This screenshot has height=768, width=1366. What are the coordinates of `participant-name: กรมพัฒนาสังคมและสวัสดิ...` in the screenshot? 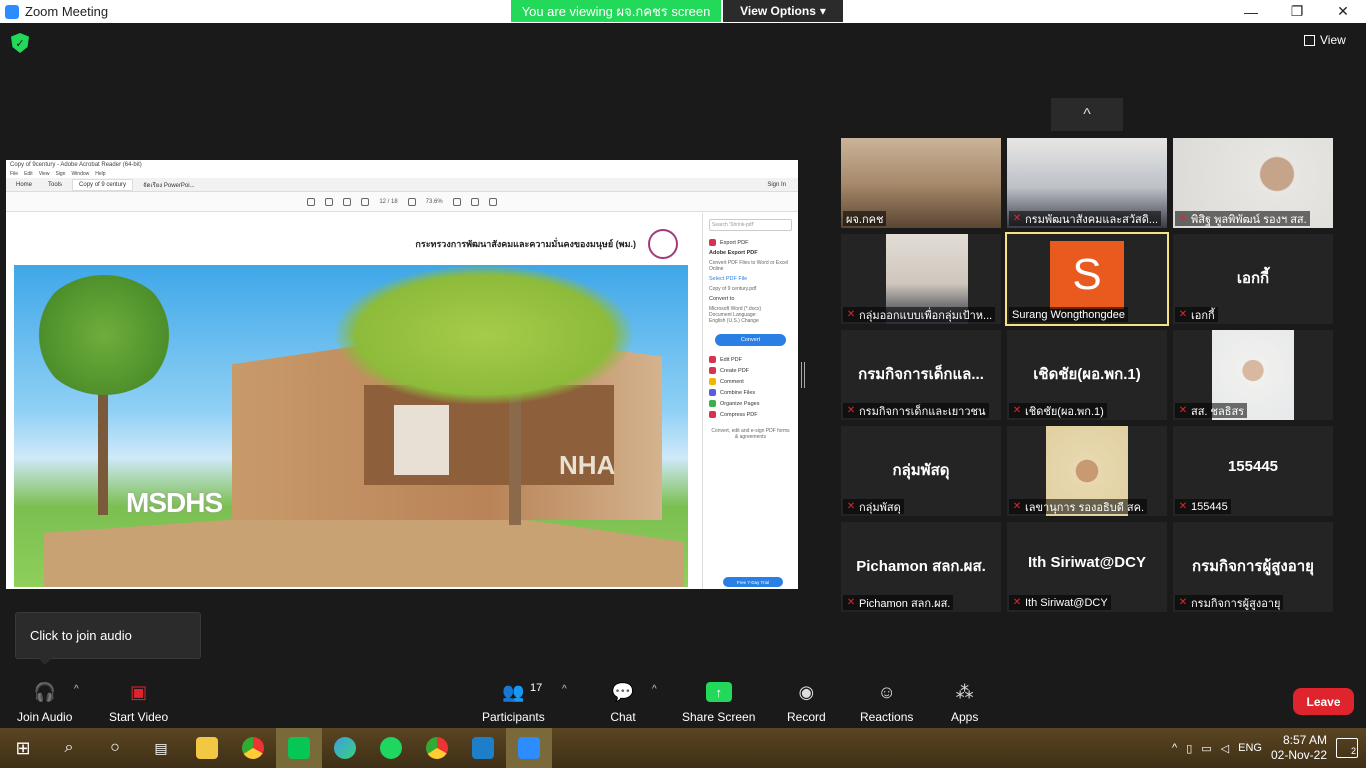 It's located at (1092, 219).